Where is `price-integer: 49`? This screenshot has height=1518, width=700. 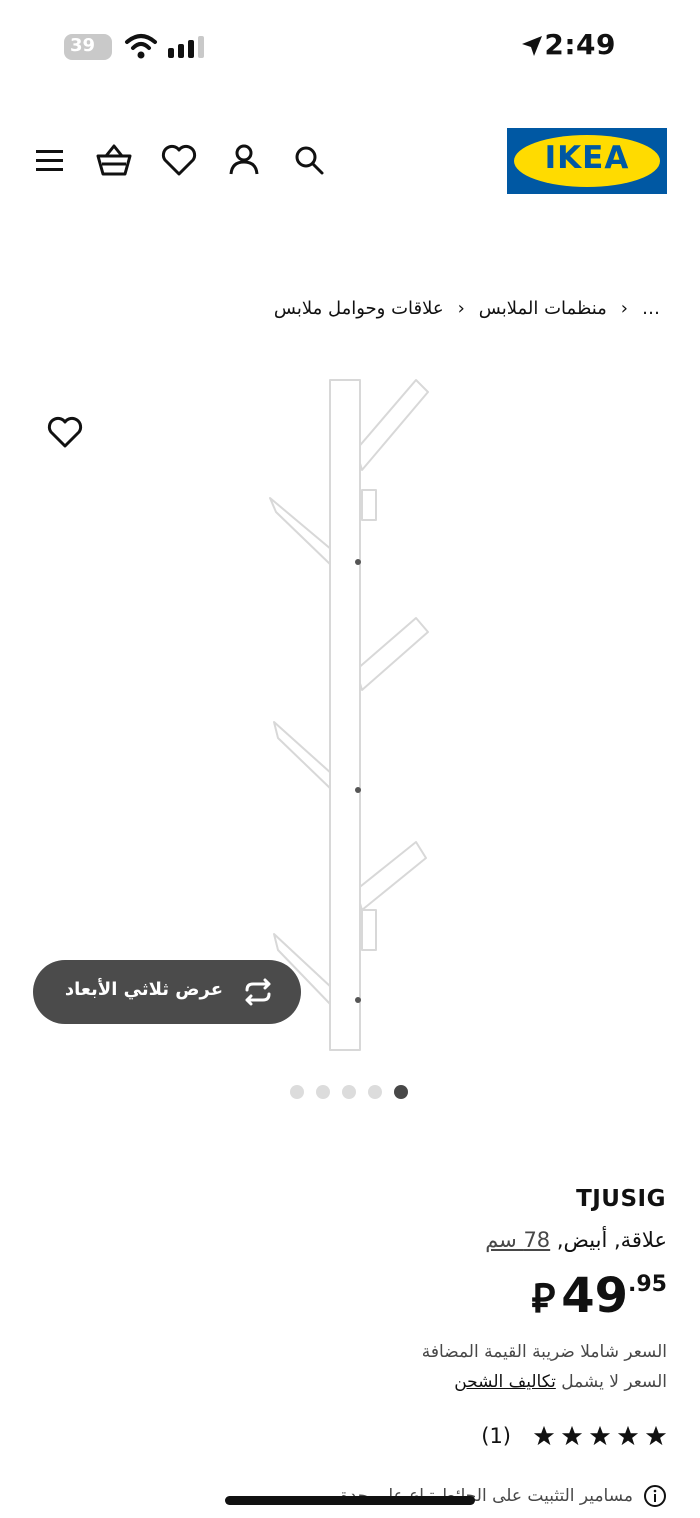
price-integer: 49 is located at coordinates (595, 1296).